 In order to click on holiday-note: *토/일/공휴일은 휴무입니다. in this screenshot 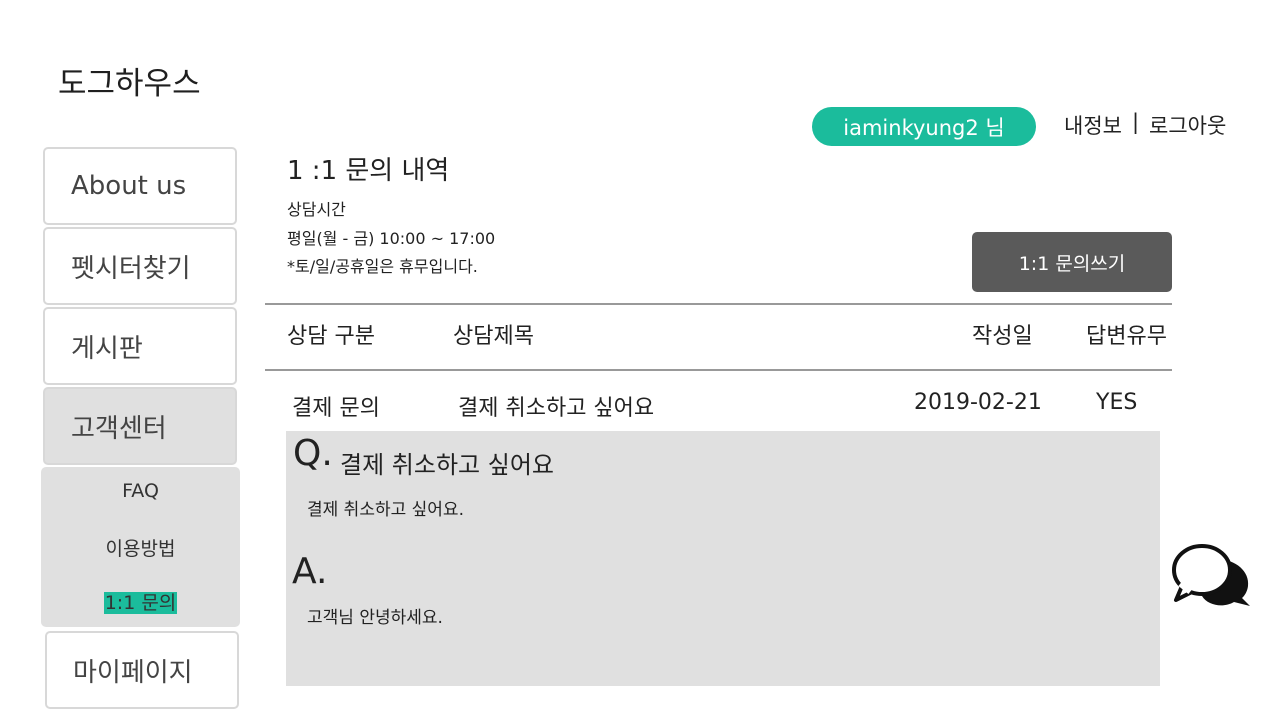, I will do `click(382, 266)`.